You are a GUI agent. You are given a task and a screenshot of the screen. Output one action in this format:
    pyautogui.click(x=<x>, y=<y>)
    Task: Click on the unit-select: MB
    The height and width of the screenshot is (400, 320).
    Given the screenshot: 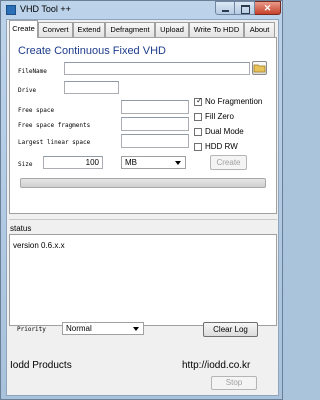 What is the action you would take?
    pyautogui.click(x=153, y=162)
    